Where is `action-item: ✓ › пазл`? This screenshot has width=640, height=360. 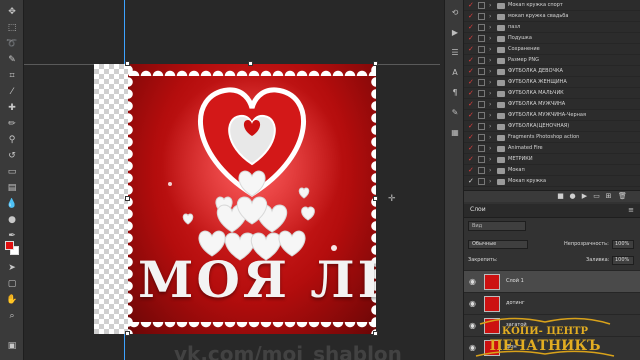 action-item: ✓ › пазл is located at coordinates (552, 27).